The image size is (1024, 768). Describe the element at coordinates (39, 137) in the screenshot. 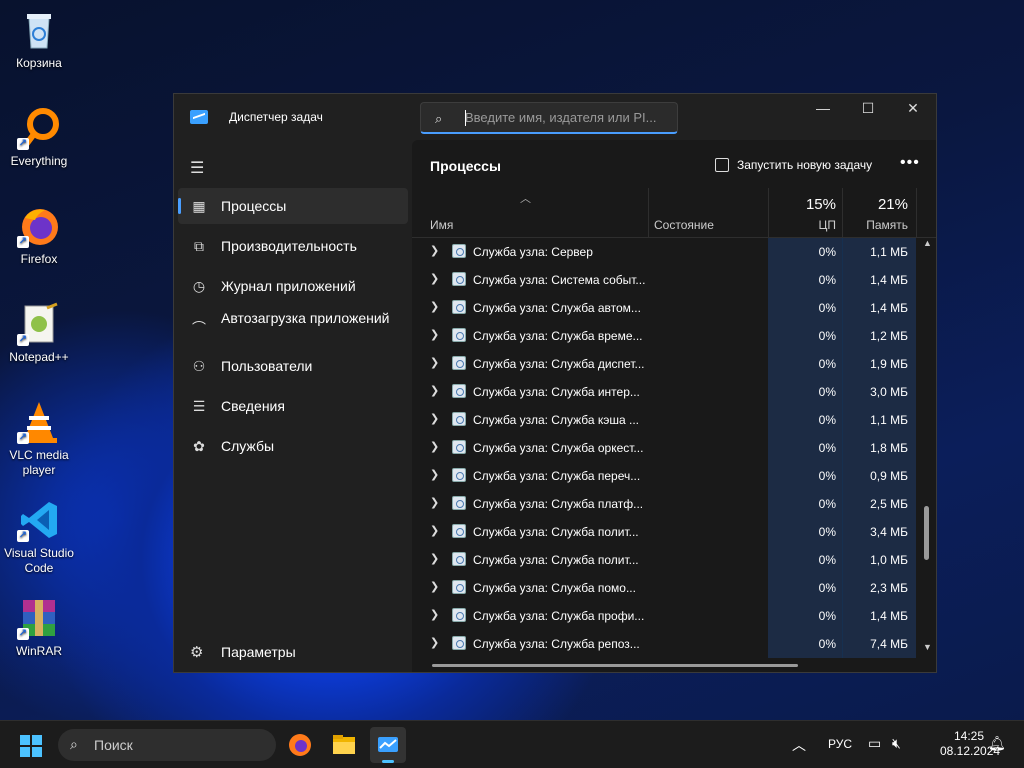

I see `desktop-icon-everything: ↗ Everything` at that location.